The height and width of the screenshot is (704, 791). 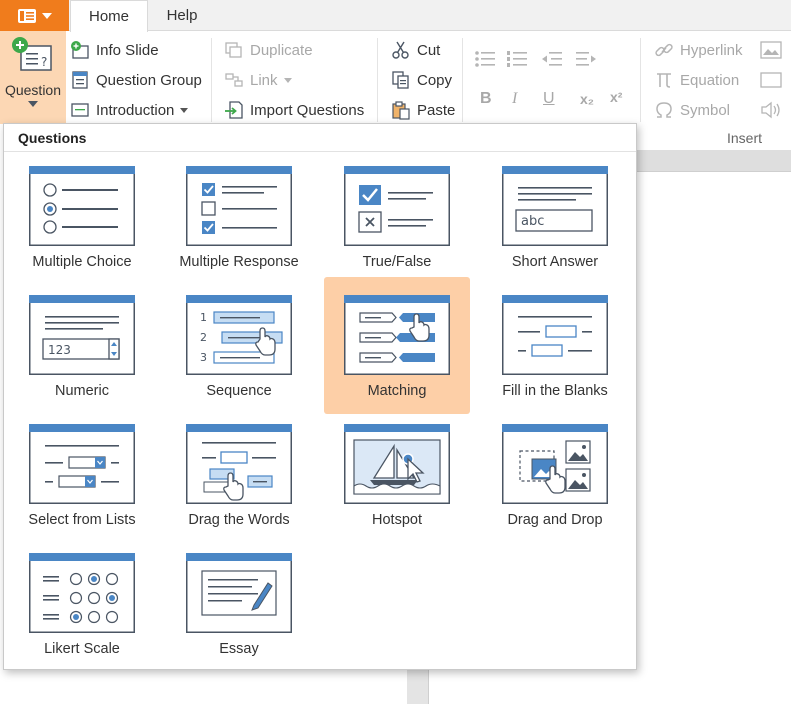 I want to click on question-type-drag-the-words: Drag the Words, so click(x=239, y=476).